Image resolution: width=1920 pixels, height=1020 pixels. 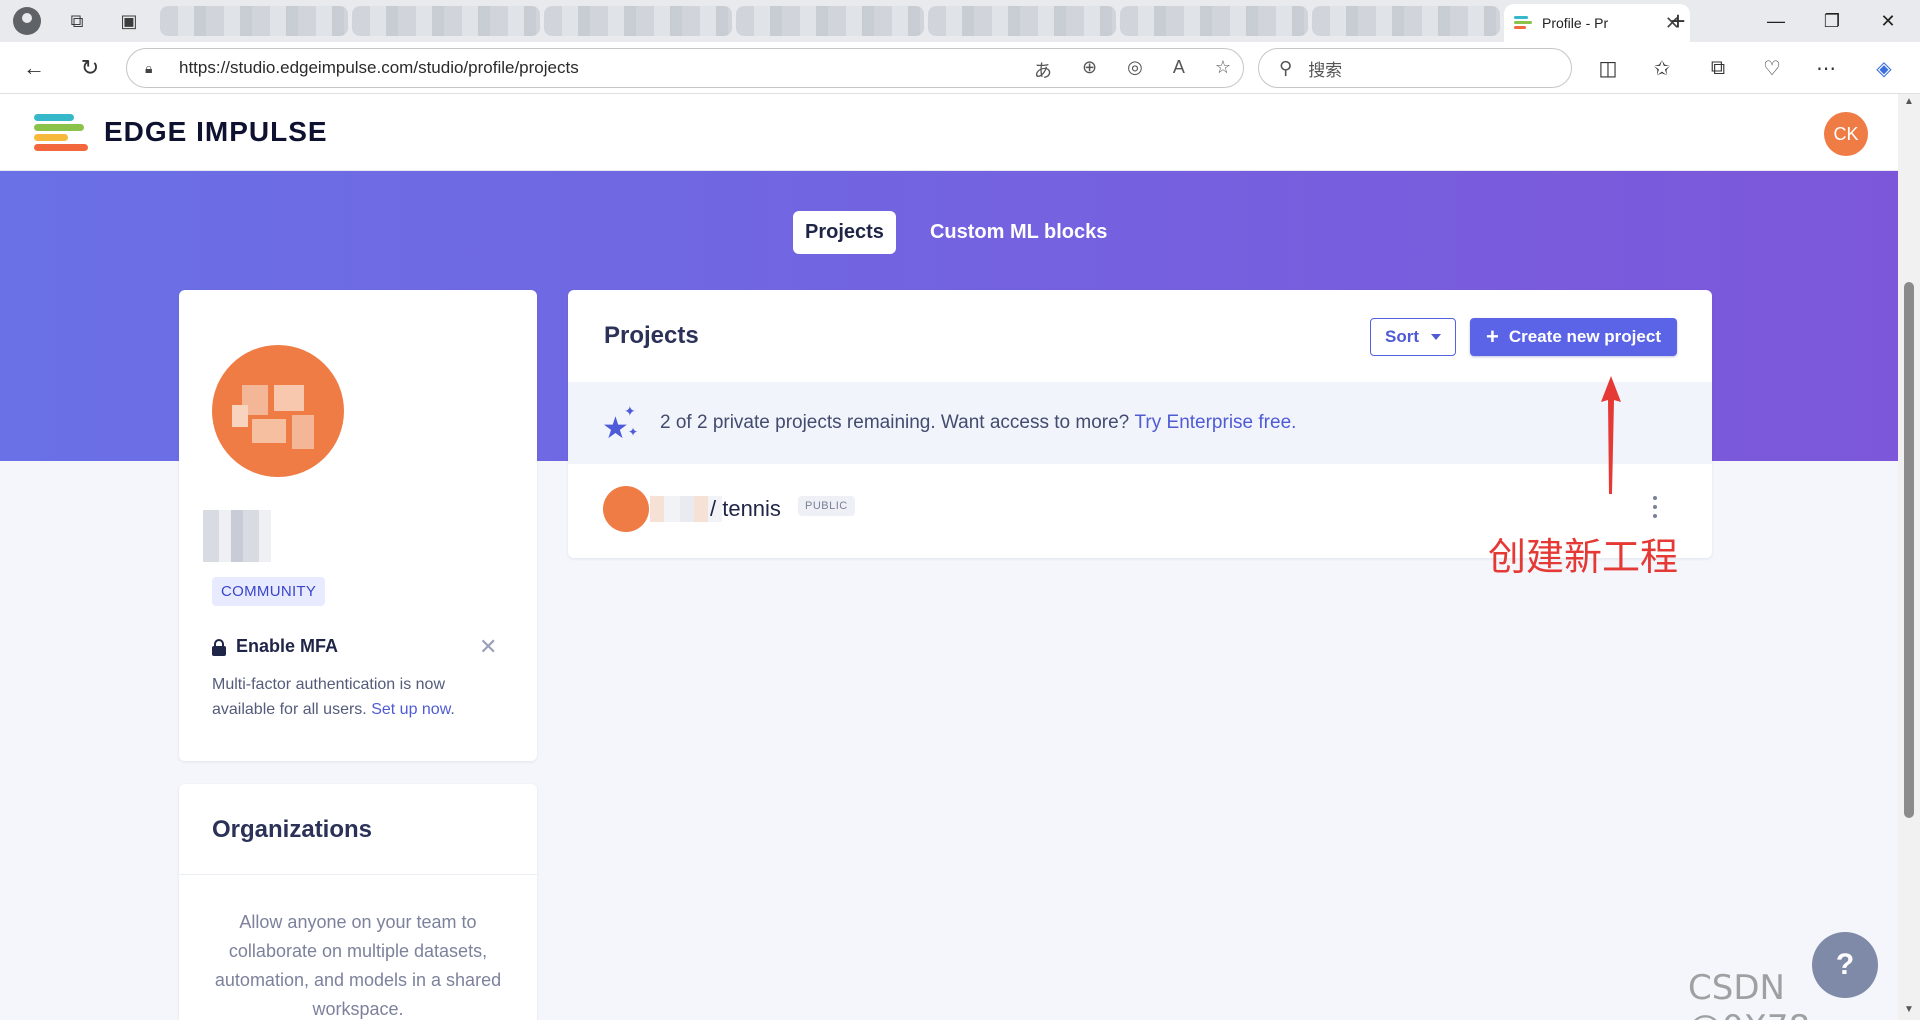 I want to click on search-placeholder: 搜索, so click(x=1325, y=70).